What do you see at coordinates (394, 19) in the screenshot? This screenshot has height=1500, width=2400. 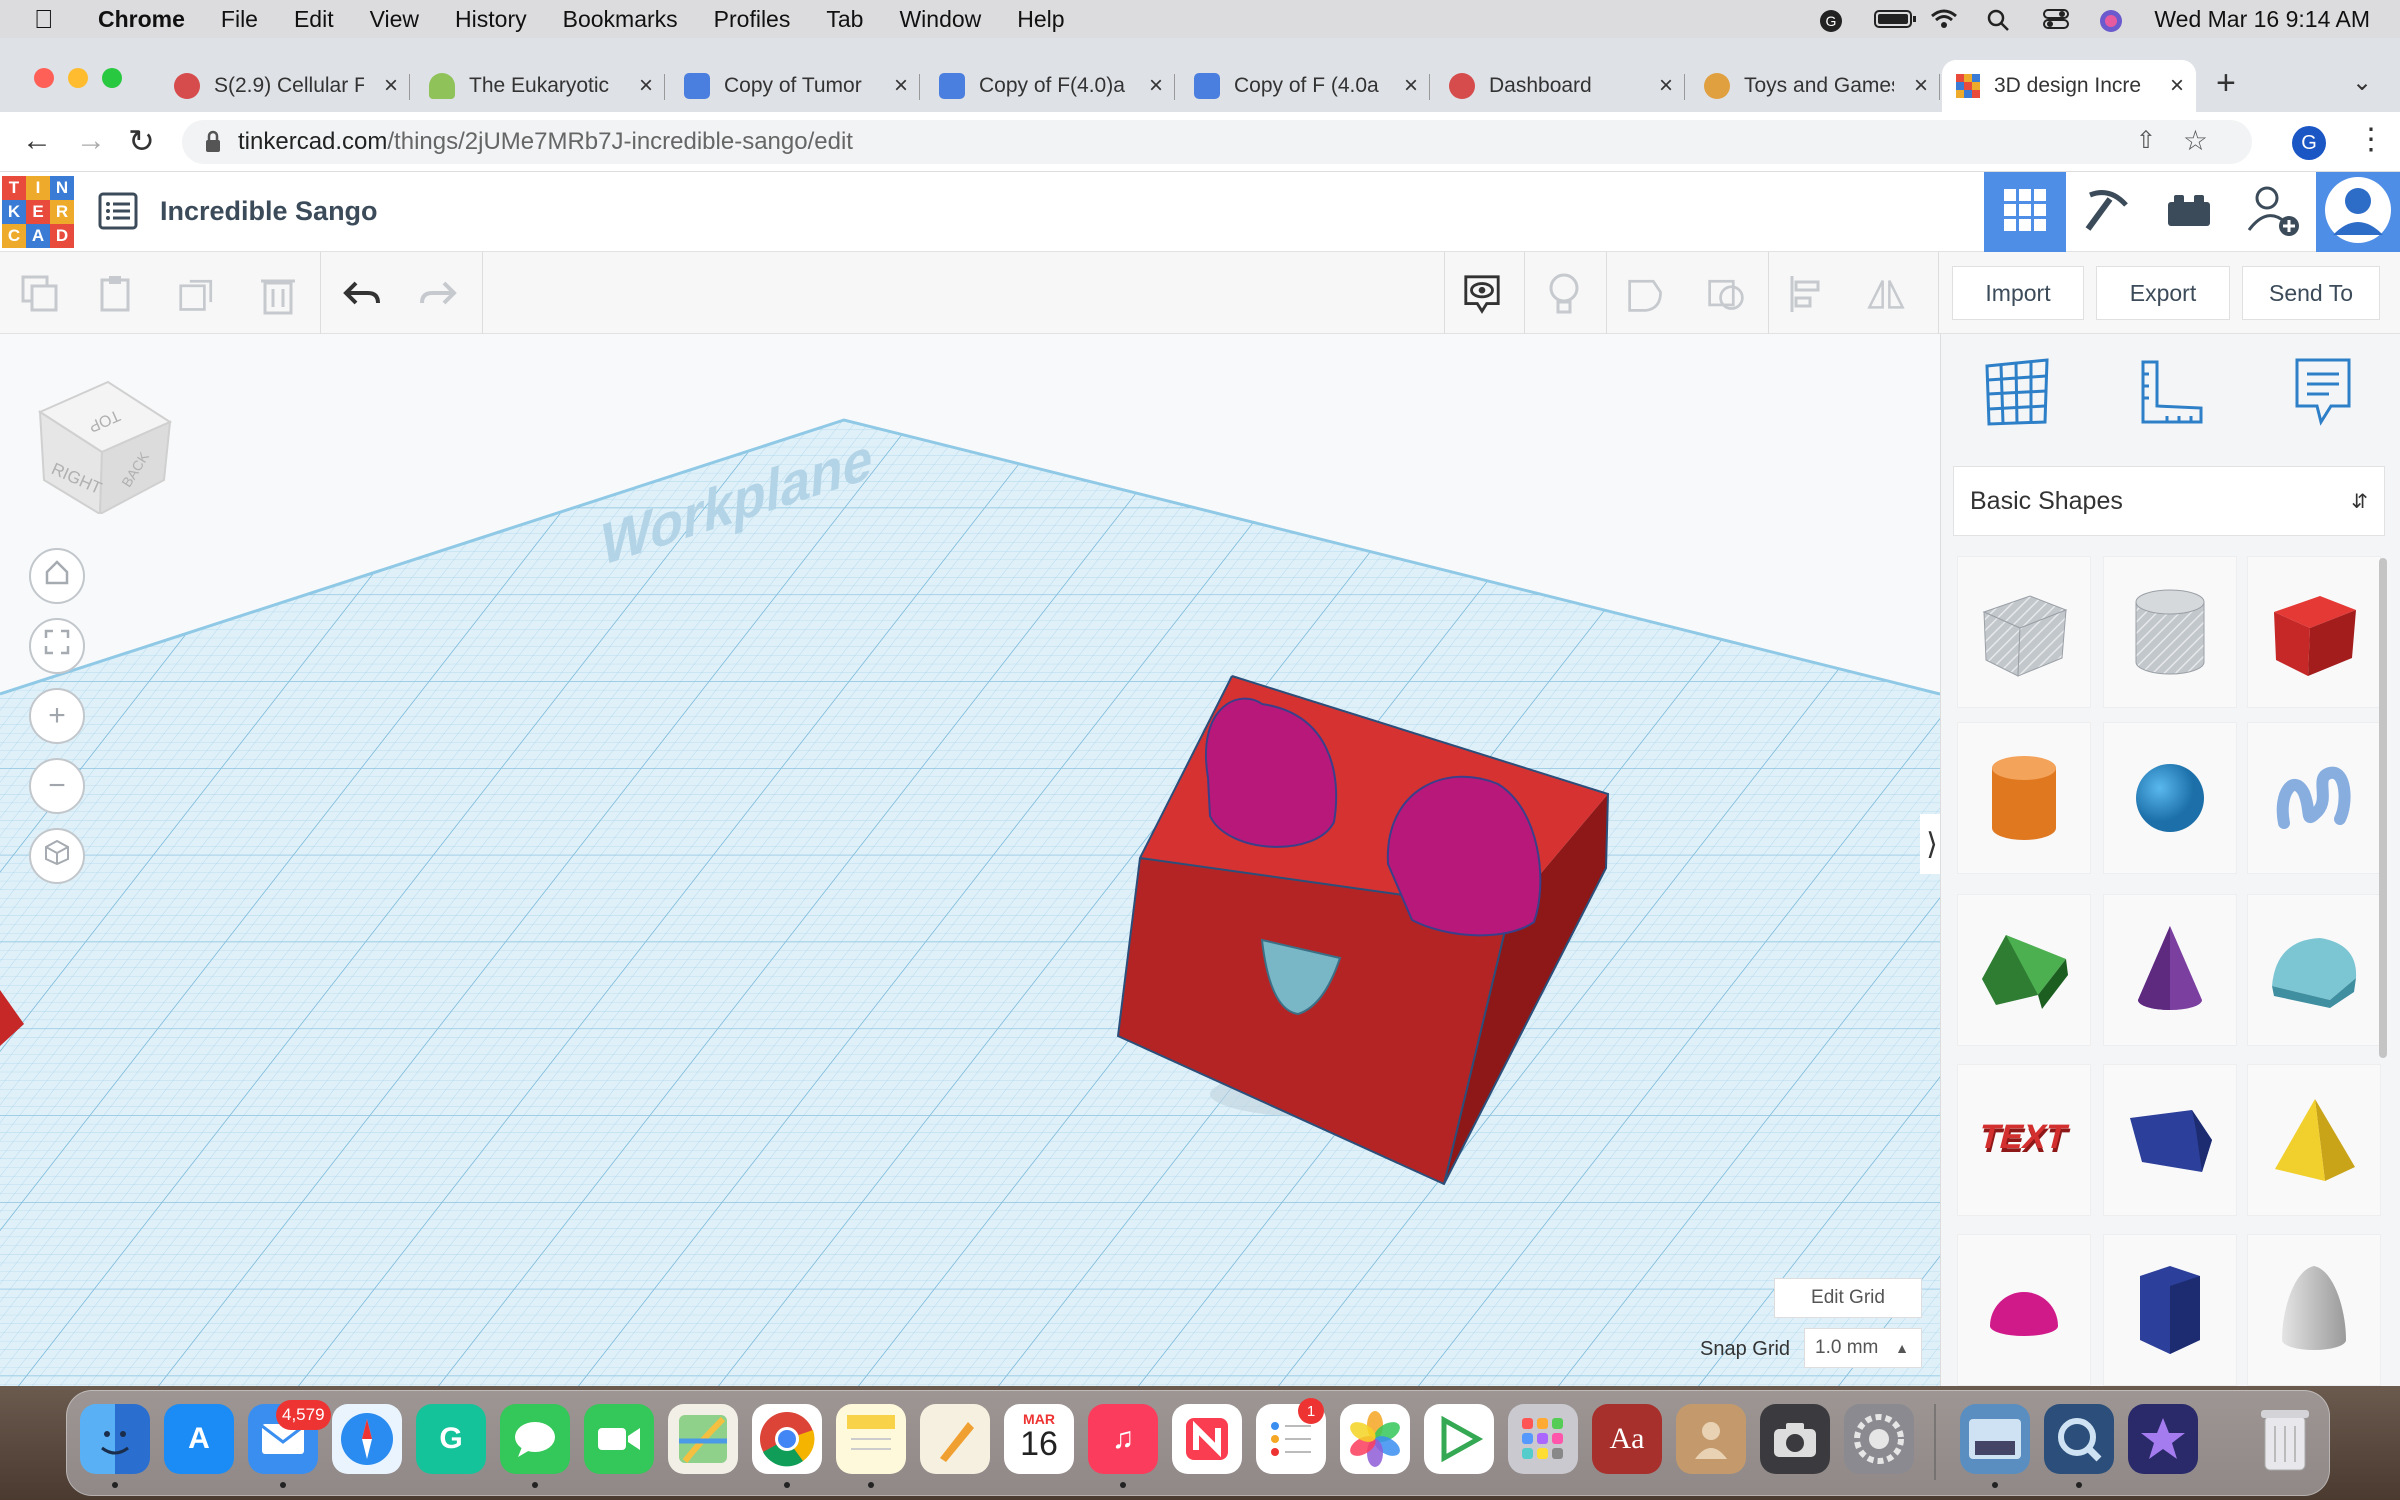 I see `menu-view: View` at bounding box center [394, 19].